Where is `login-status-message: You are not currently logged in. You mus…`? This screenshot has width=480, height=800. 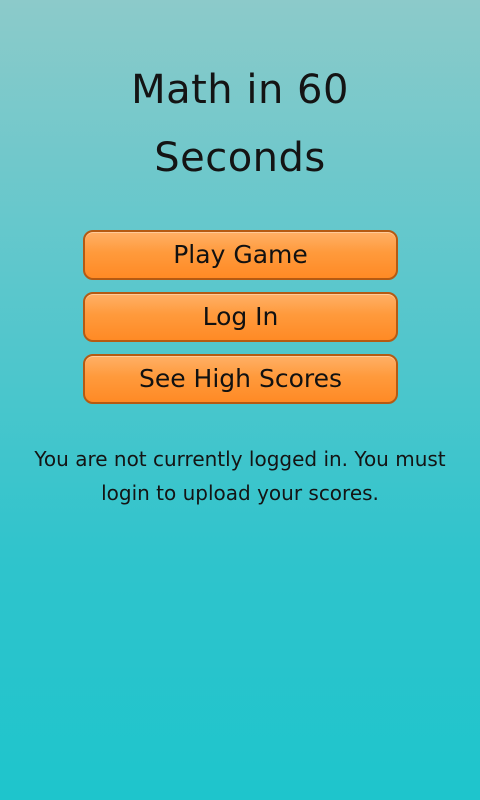 login-status-message: You are not currently logged in. You mus… is located at coordinates (240, 476).